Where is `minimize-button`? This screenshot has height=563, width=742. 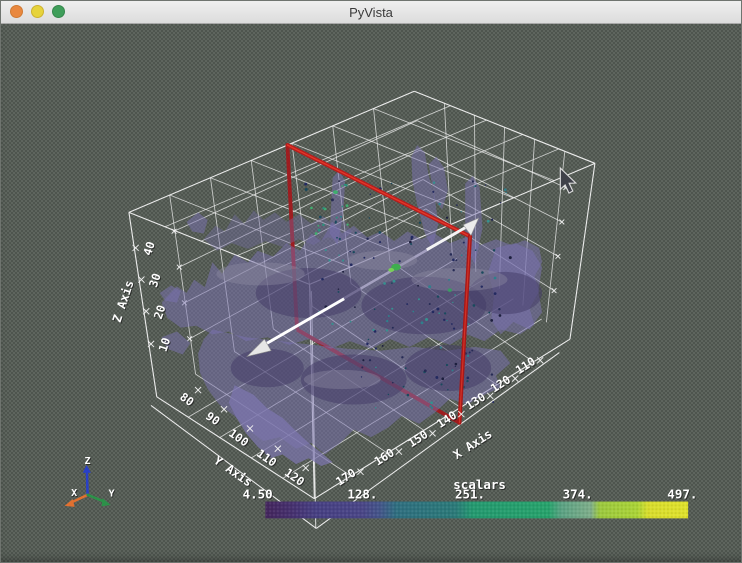 minimize-button is located at coordinates (37, 11).